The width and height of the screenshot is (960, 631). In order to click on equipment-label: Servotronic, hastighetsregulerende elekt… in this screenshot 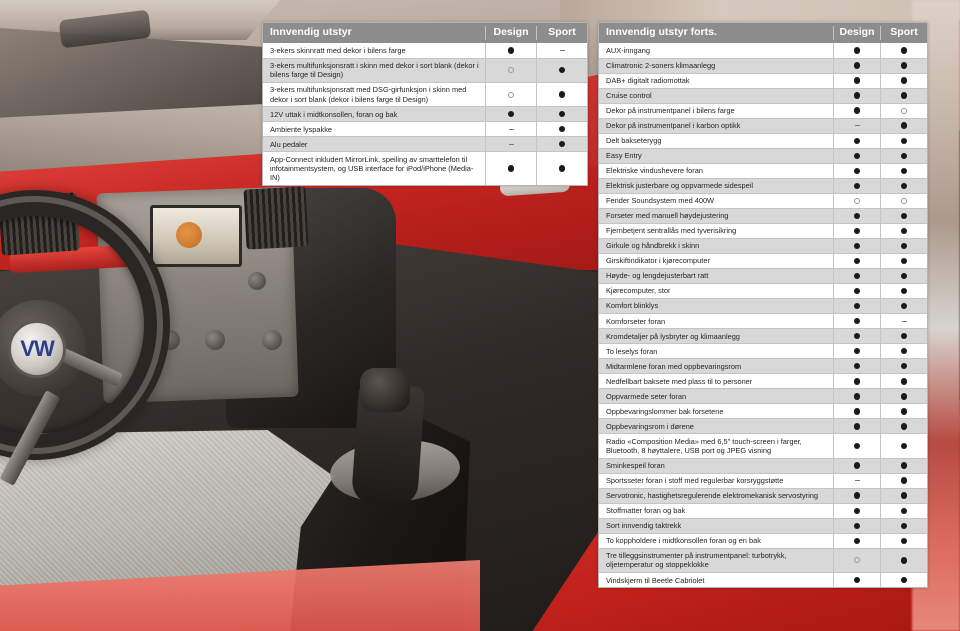, I will do `click(712, 496)`.